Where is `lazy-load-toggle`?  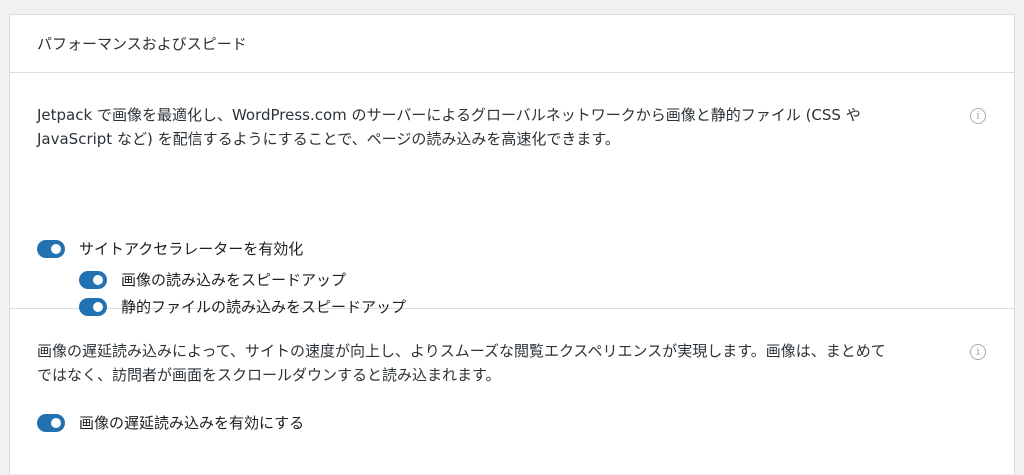 lazy-load-toggle is located at coordinates (51, 422).